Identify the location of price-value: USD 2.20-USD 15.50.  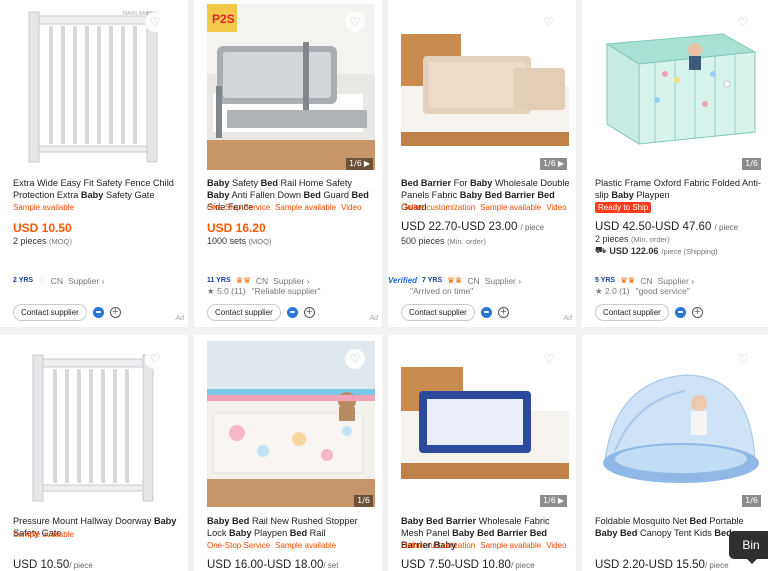
(650, 565).